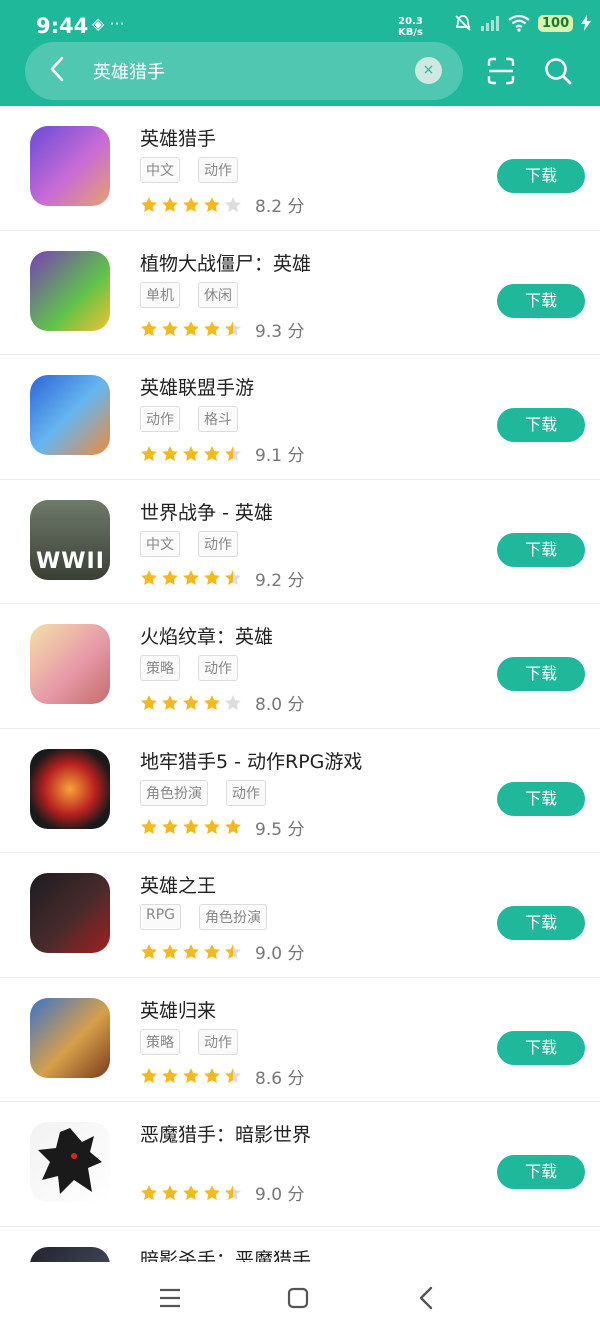  What do you see at coordinates (170, 1298) in the screenshot?
I see `menu-icon` at bounding box center [170, 1298].